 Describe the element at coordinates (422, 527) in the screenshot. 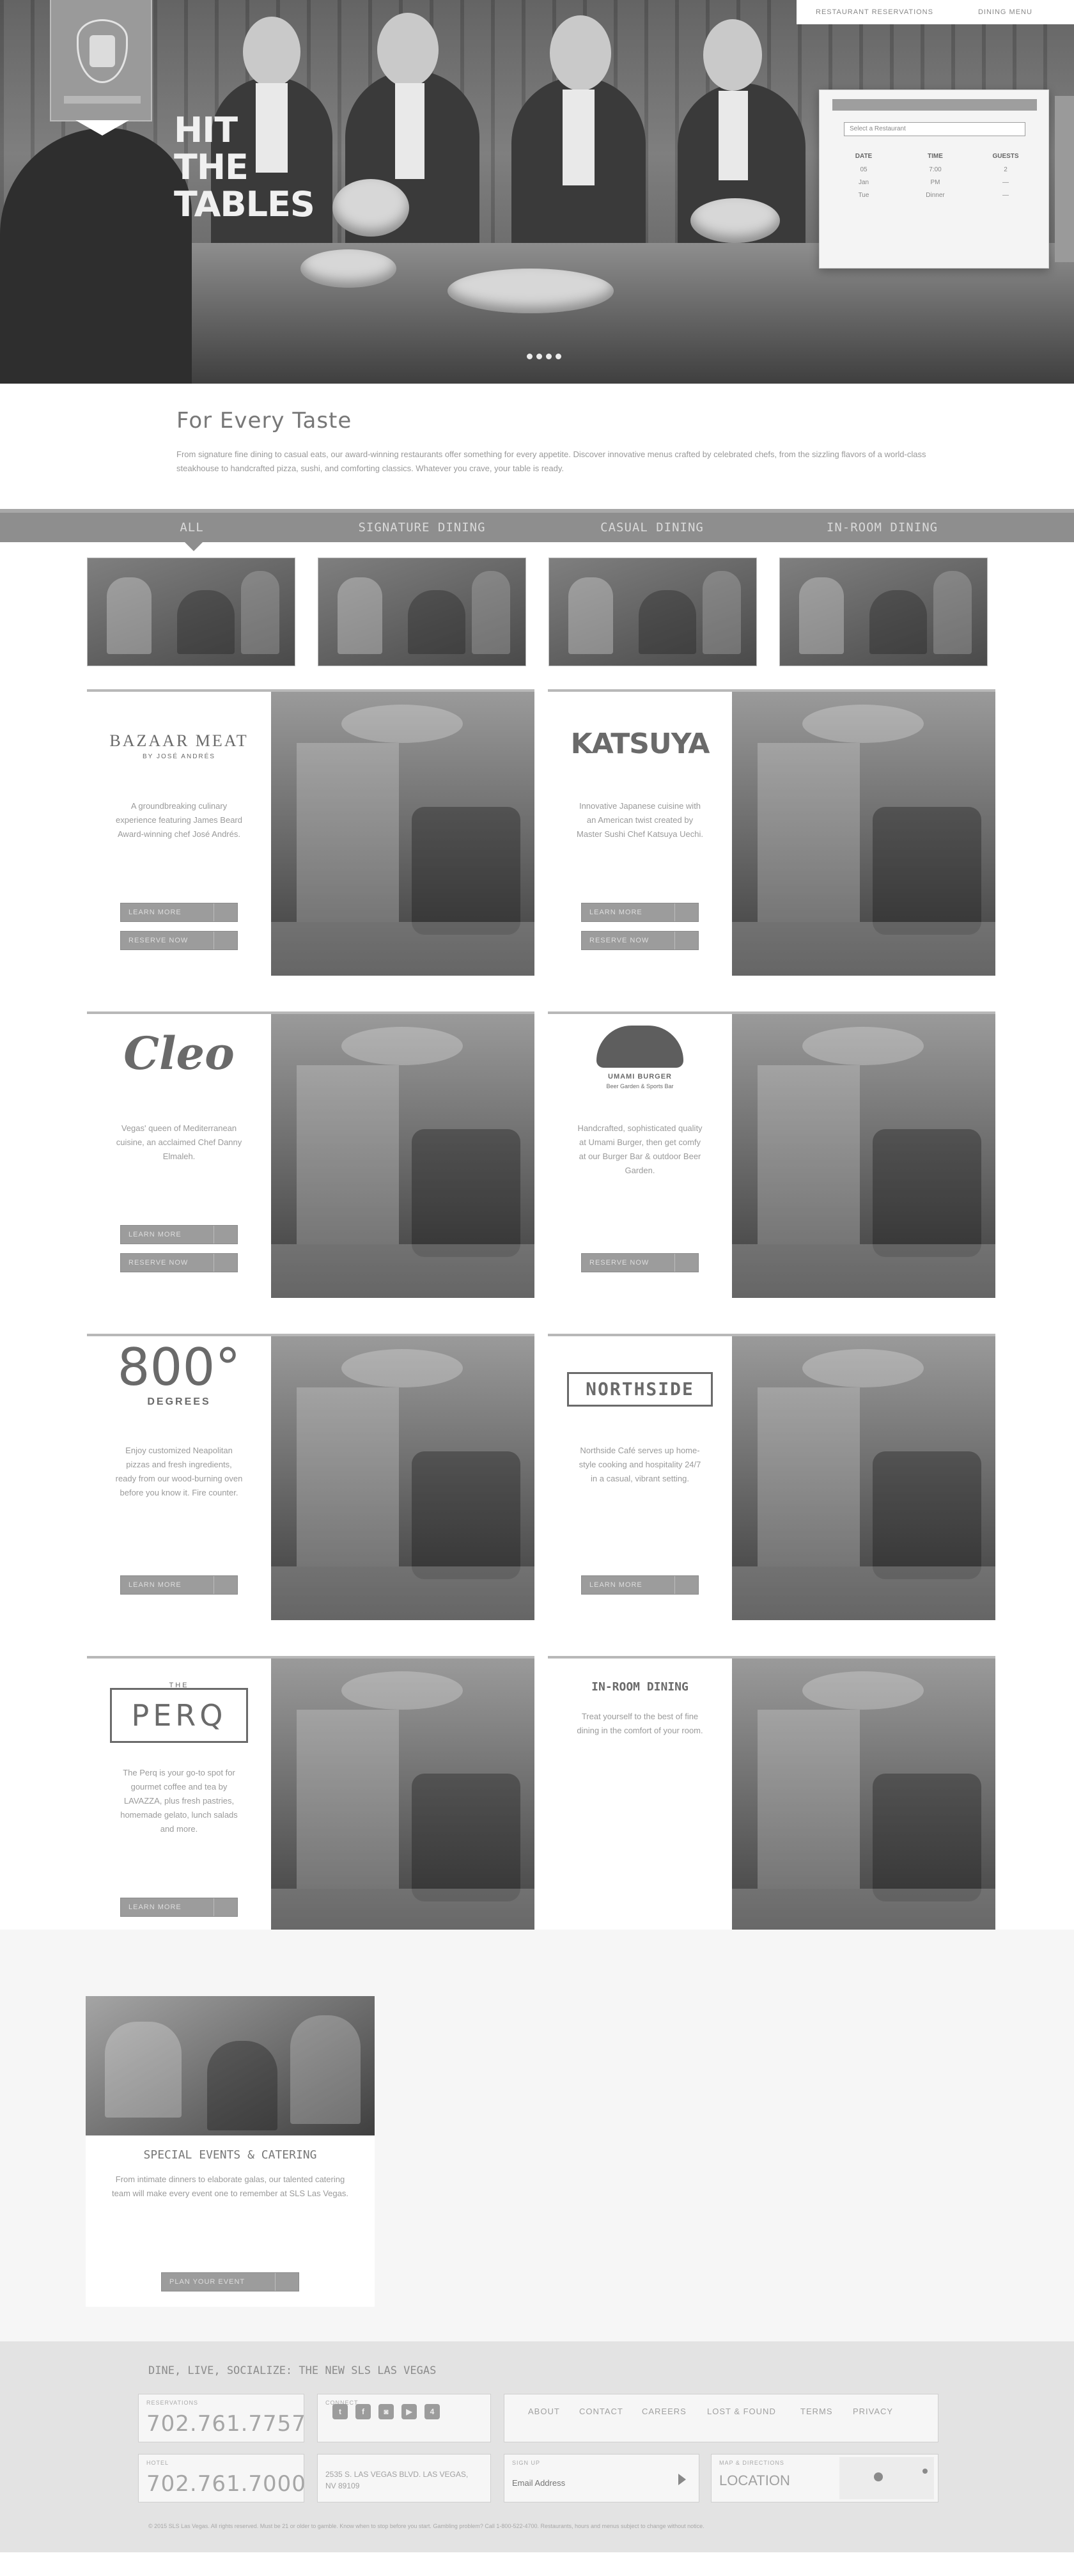

I see `tab-signature-dining: Signature Dining` at that location.